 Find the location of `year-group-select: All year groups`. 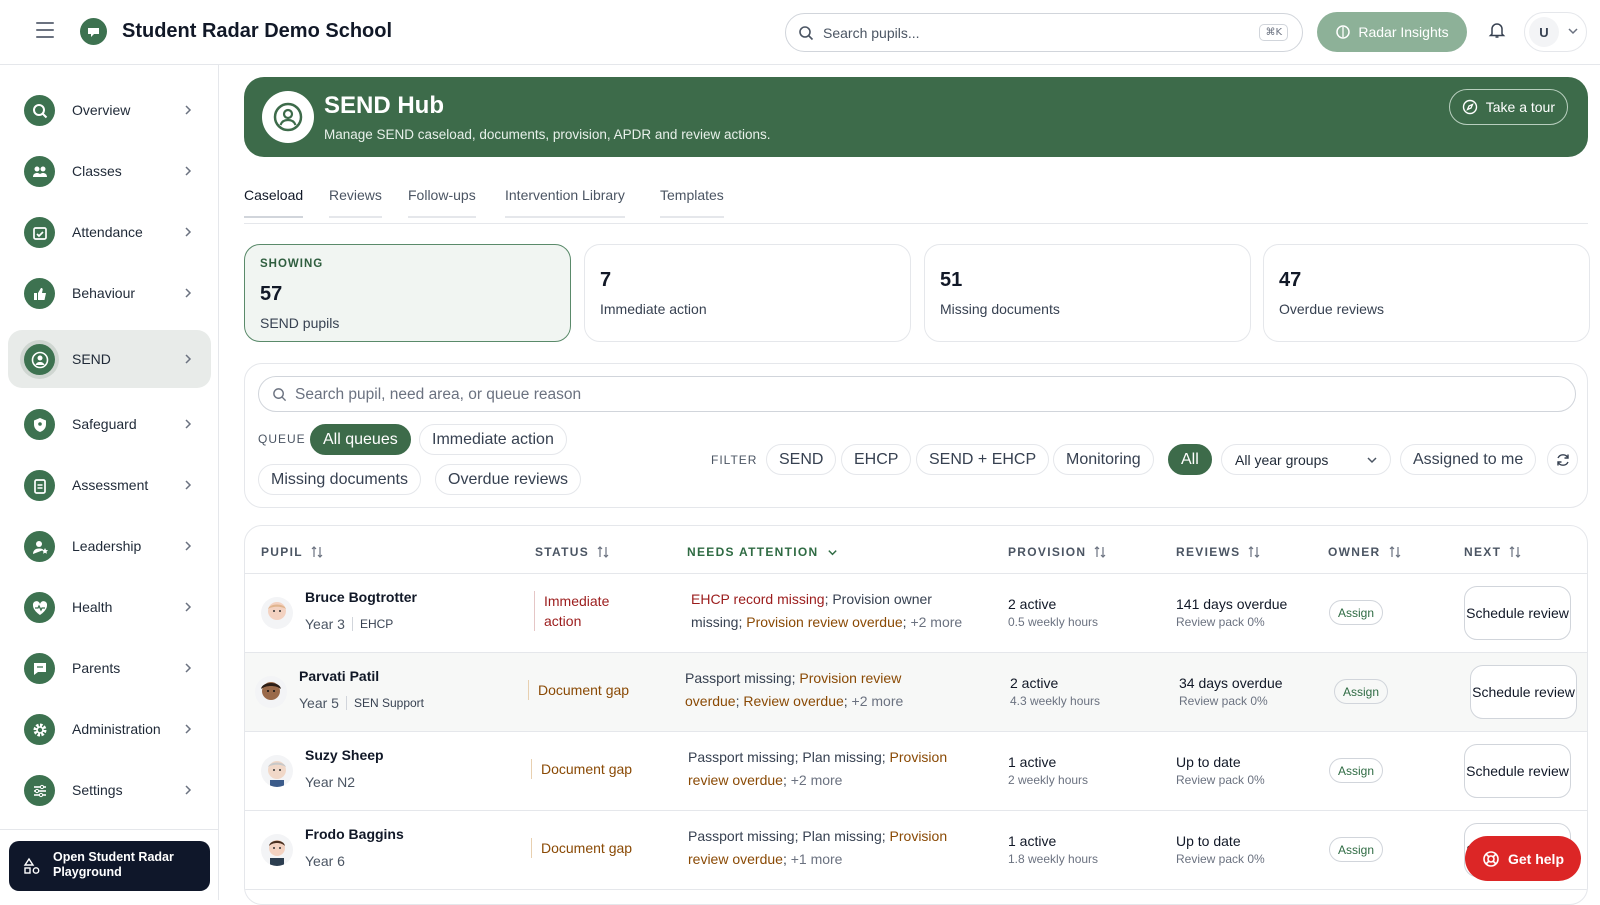

year-group-select: All year groups is located at coordinates (1306, 459).